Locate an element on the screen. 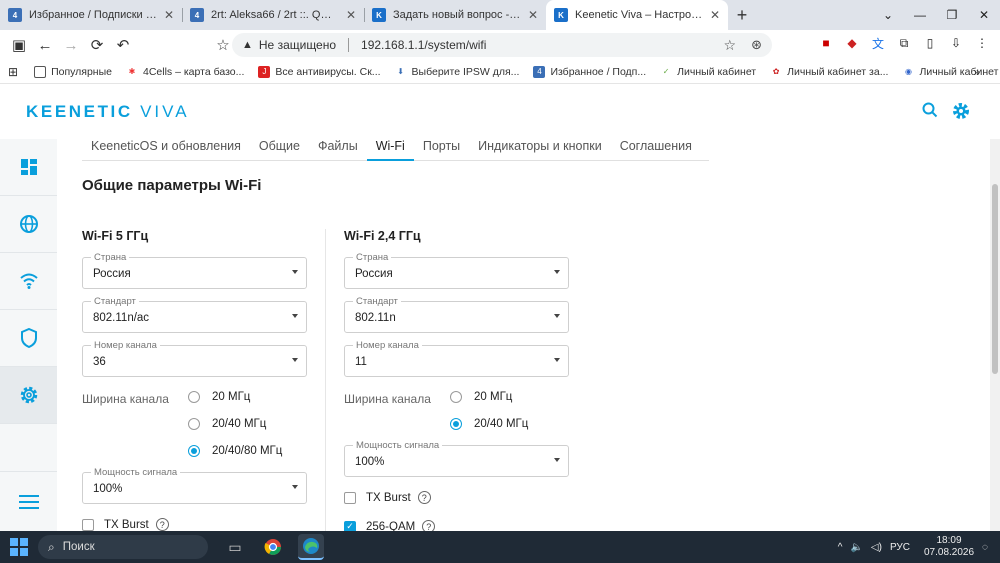 The width and height of the screenshot is (1000, 563). keenetic-favicon-icon: K is located at coordinates (379, 15).